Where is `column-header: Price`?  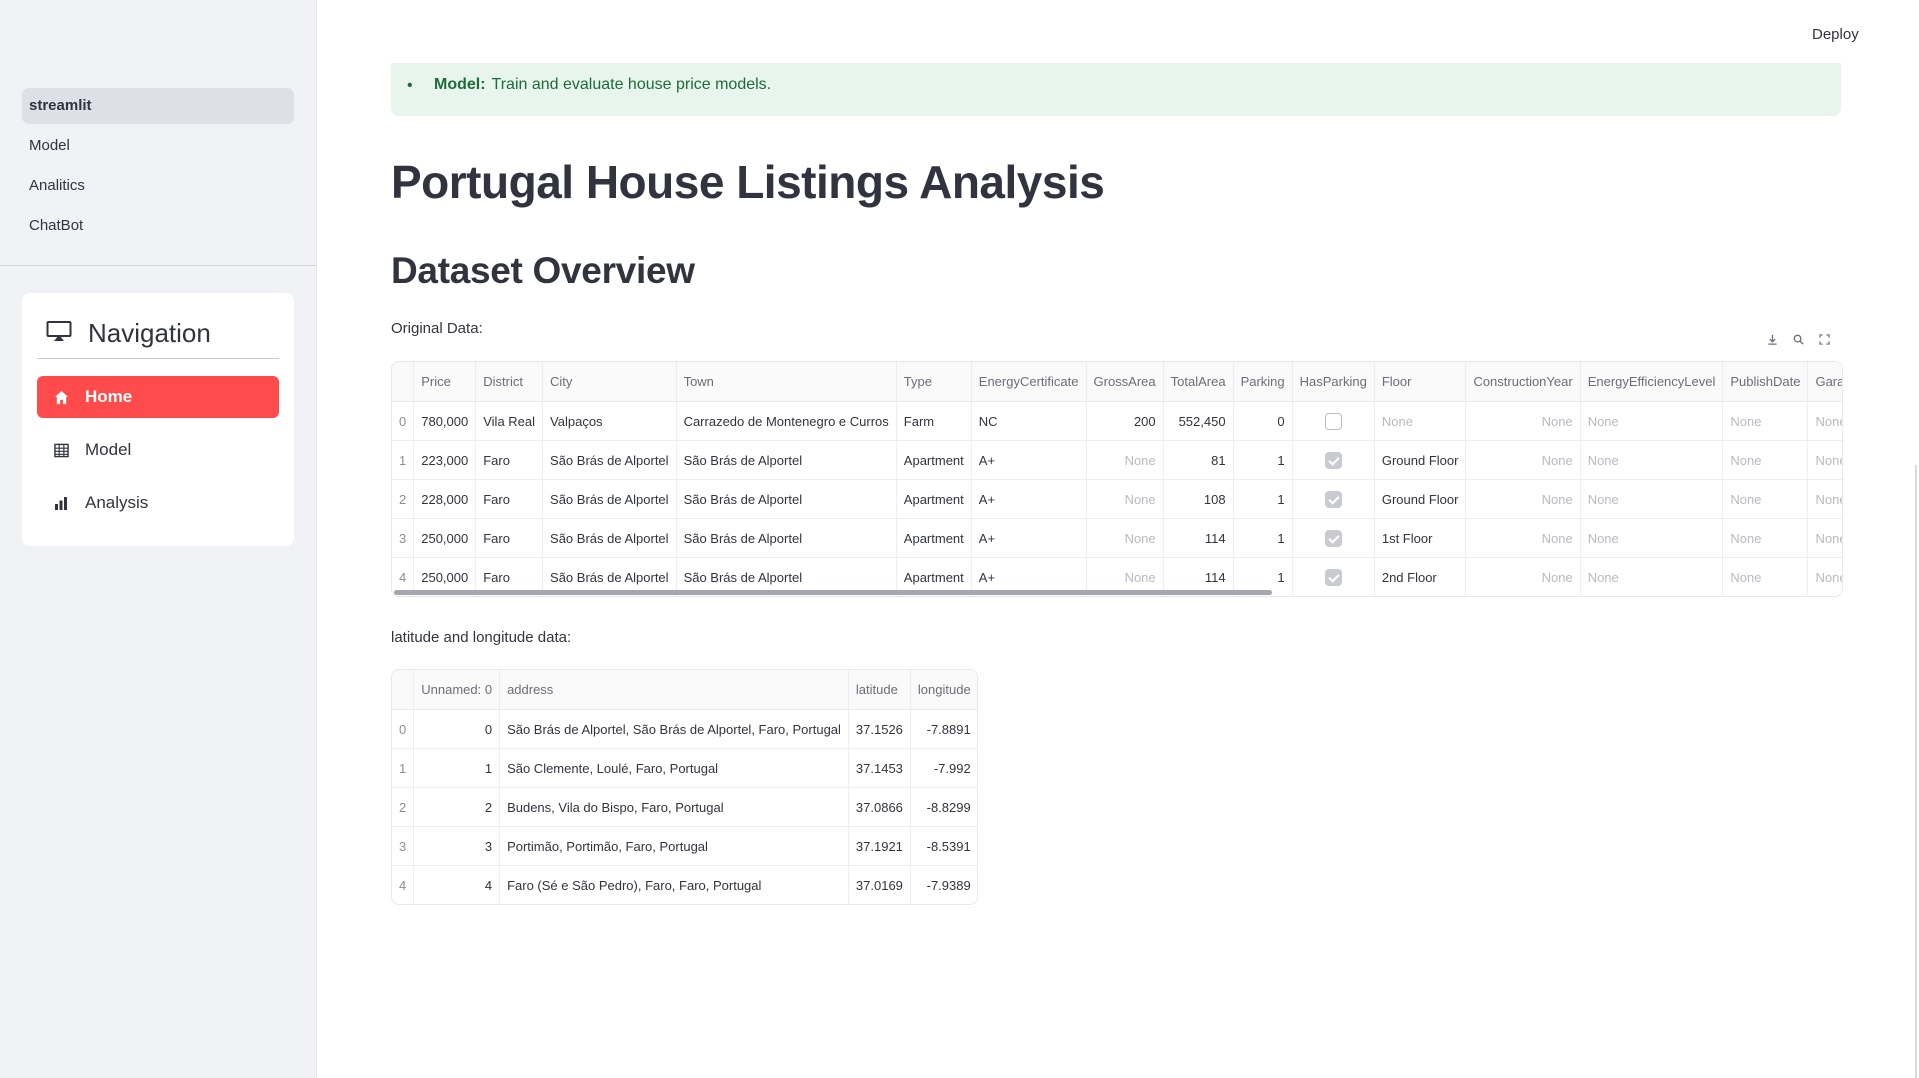
column-header: Price is located at coordinates (445, 382).